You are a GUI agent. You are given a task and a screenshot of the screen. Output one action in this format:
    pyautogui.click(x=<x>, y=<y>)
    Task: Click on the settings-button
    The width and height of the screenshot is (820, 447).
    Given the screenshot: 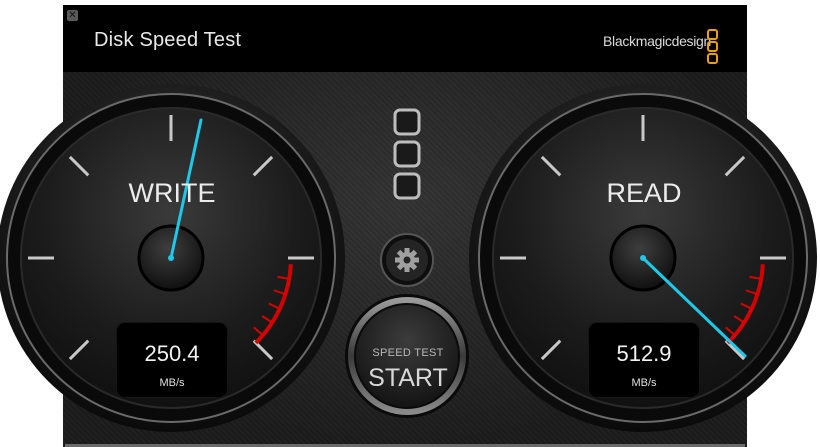 What is the action you would take?
    pyautogui.click(x=407, y=260)
    